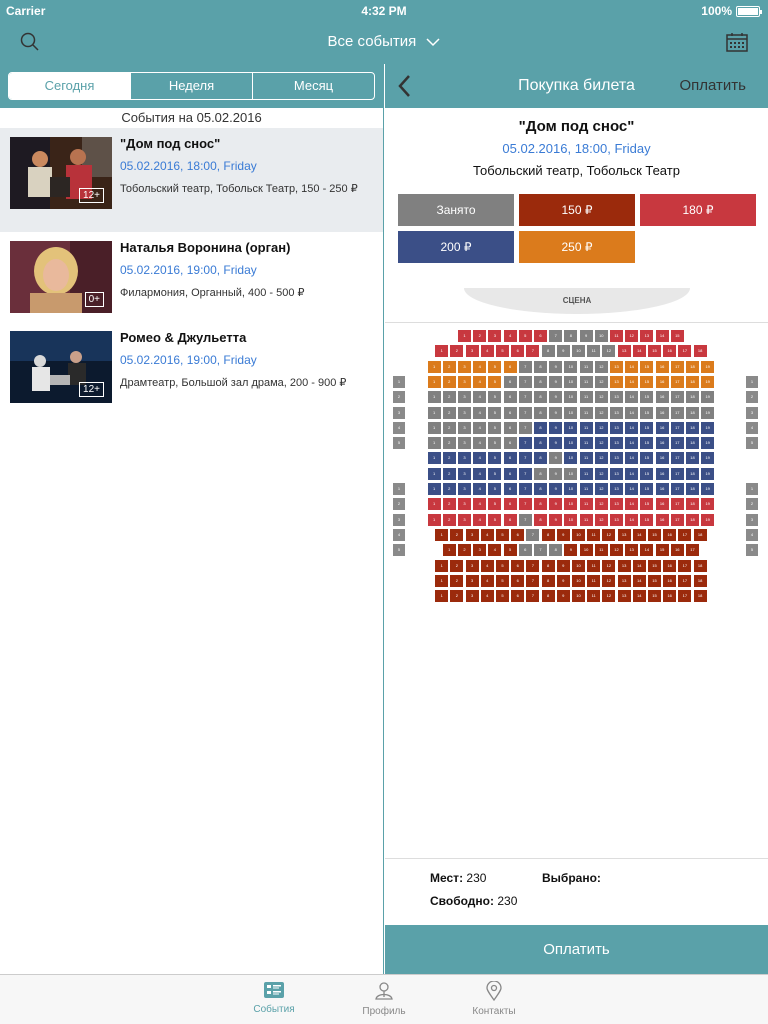 Image resolution: width=768 pixels, height=1024 pixels. What do you see at coordinates (456, 247) in the screenshot?
I see `legend-price-200: 200 ₽` at bounding box center [456, 247].